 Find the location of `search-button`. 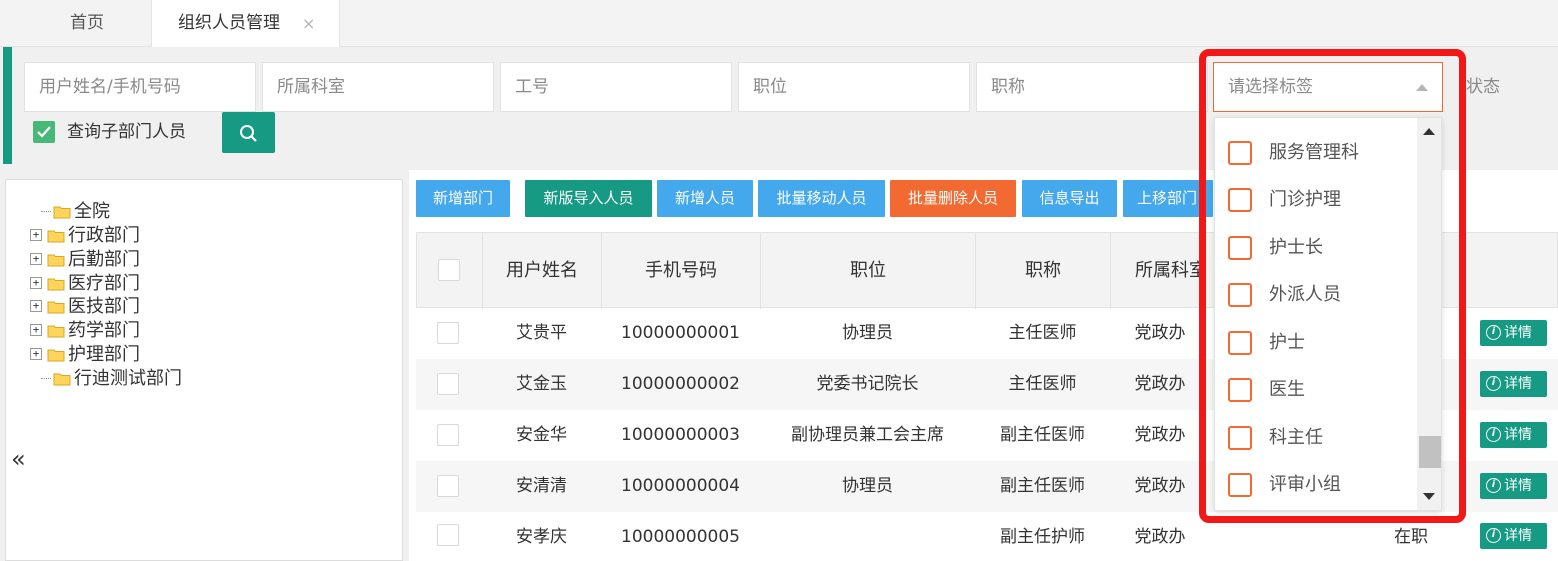

search-button is located at coordinates (248, 132).